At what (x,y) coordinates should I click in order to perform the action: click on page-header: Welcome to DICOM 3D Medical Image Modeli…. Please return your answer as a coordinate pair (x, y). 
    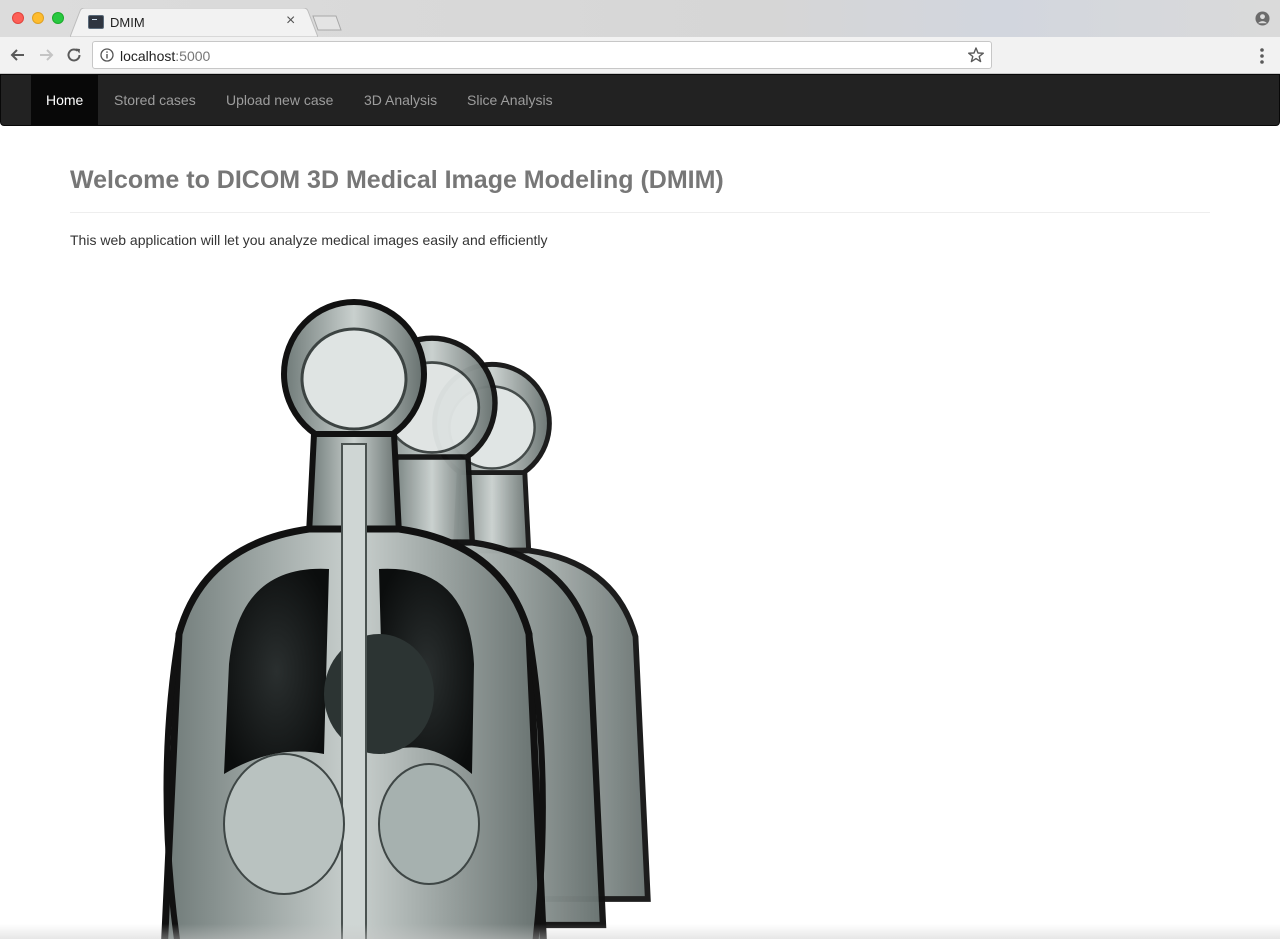
    Looking at the image, I should click on (640, 188).